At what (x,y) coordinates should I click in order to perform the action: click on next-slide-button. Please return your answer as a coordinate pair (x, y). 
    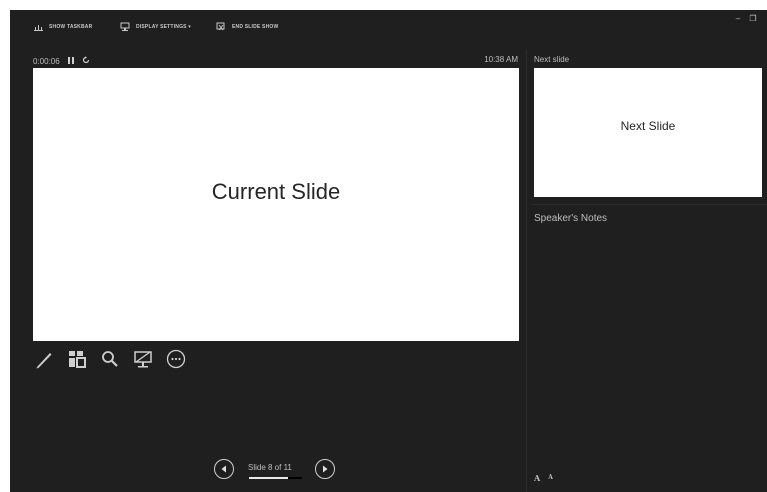
    Looking at the image, I should click on (325, 469).